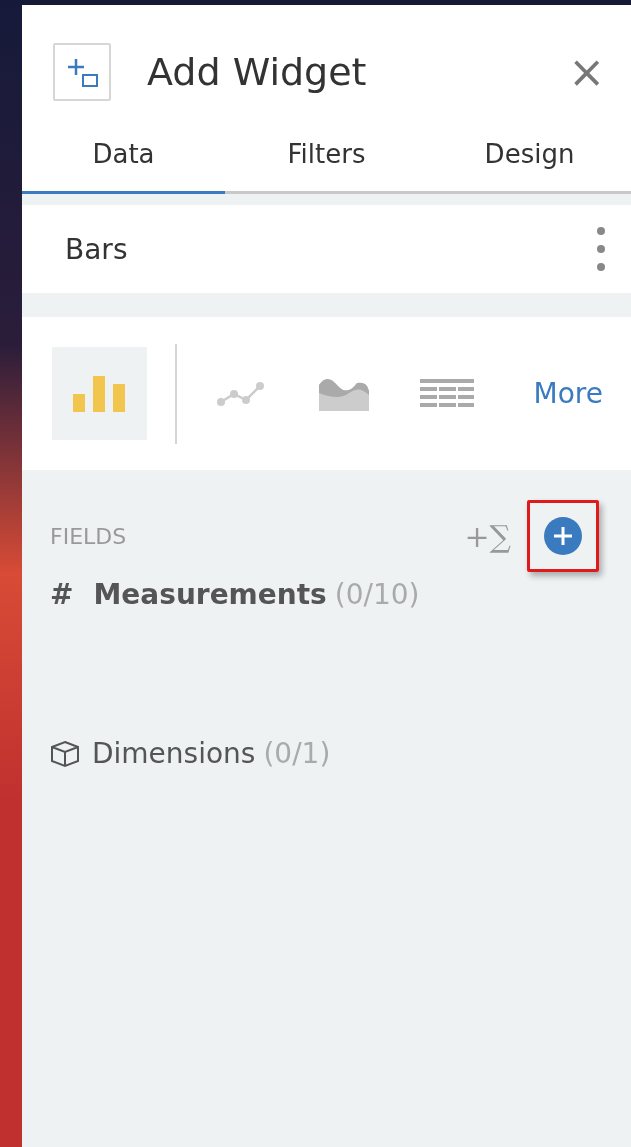  I want to click on bar-chart-icon, so click(99, 393).